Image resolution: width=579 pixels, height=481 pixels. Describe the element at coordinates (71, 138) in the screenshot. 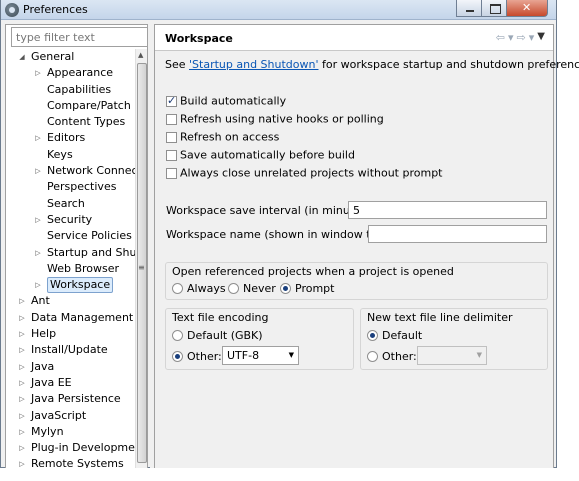

I see `tree-item: ▷ Editors` at that location.